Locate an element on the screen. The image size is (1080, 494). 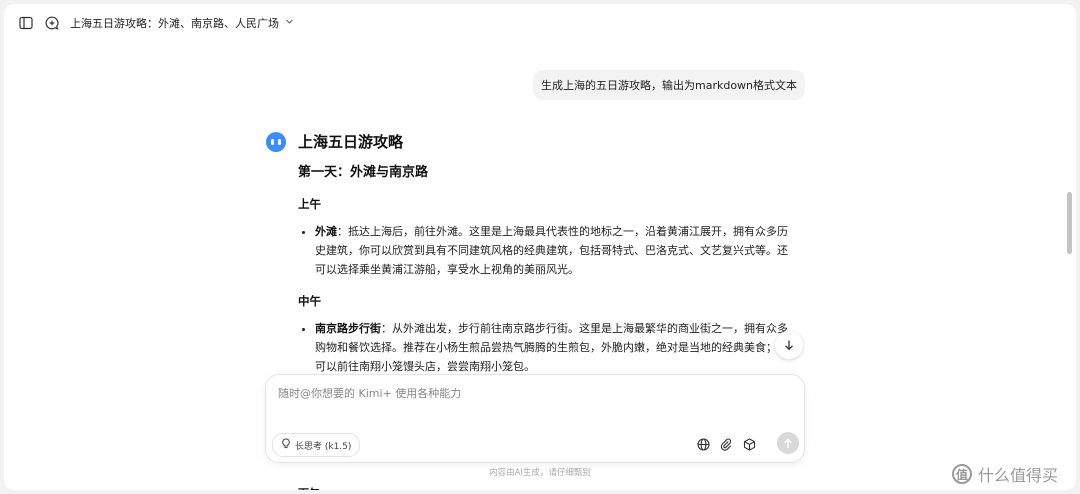
arrow-down-icon is located at coordinates (789, 345).